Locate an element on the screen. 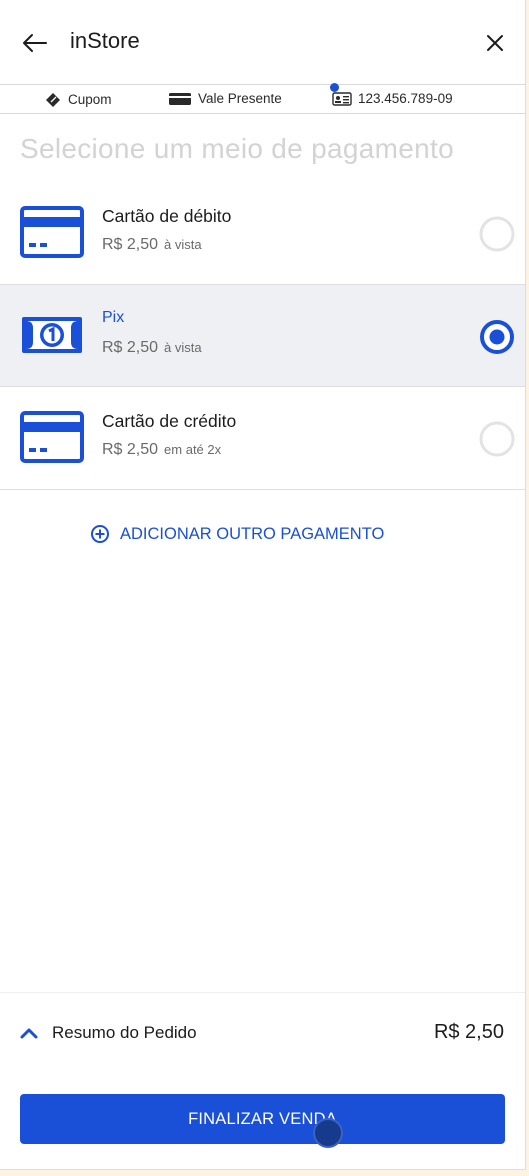 The width and height of the screenshot is (529, 1176). payment-option-name: Pix is located at coordinates (113, 317).